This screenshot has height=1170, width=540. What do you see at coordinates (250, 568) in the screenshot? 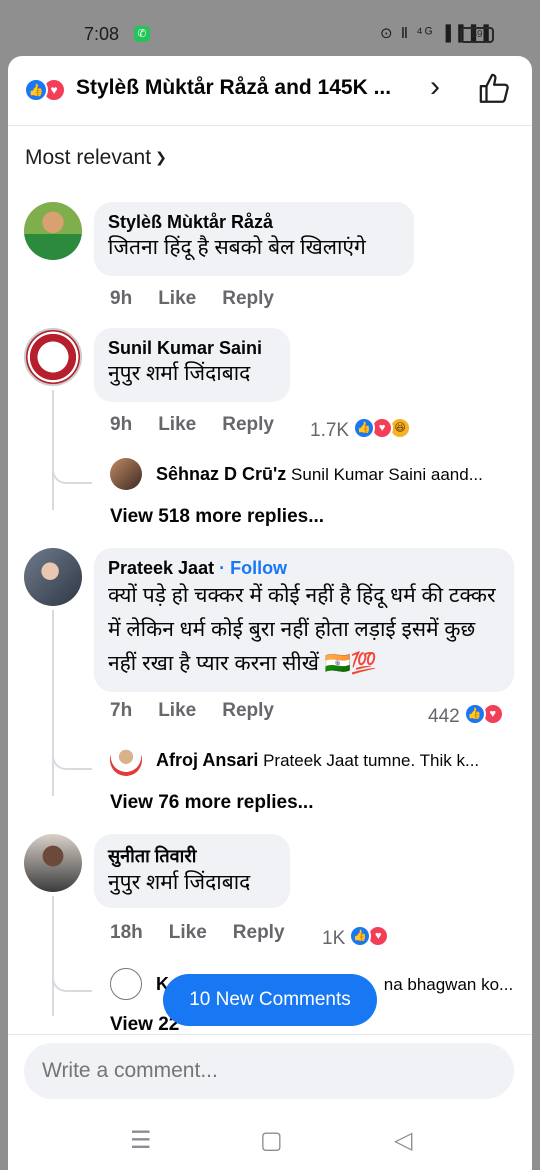
I see `follow-button: · Follow` at bounding box center [250, 568].